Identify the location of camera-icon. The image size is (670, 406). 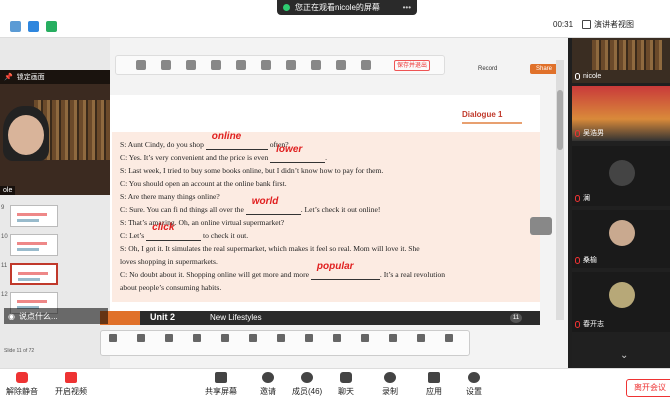
(166, 65).